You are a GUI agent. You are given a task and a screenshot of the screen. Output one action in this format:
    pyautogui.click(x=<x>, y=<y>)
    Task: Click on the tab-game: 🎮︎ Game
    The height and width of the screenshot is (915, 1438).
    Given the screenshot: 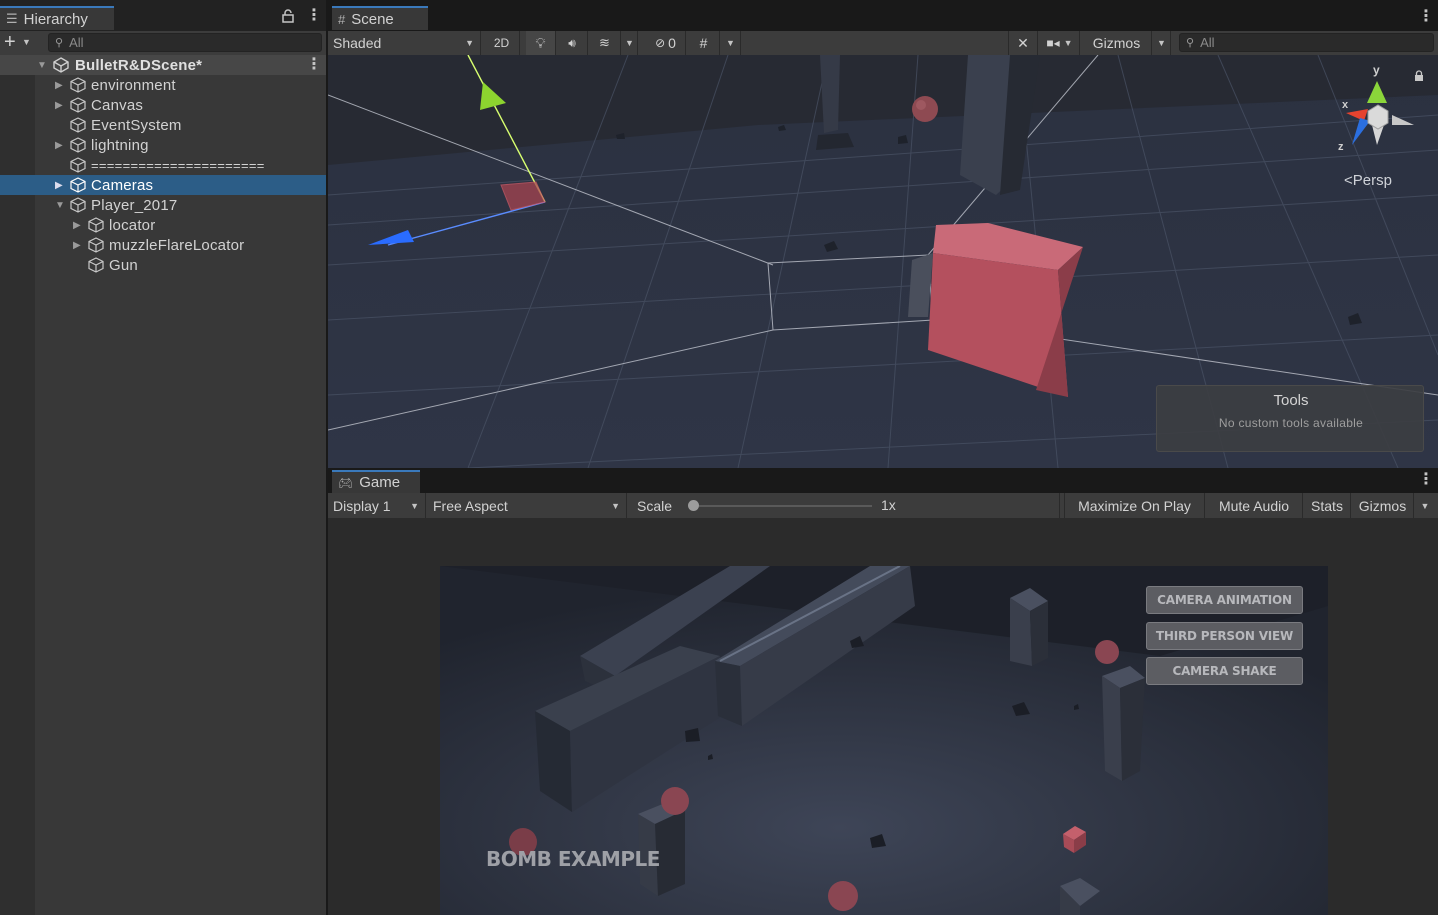 What is the action you would take?
    pyautogui.click(x=376, y=481)
    